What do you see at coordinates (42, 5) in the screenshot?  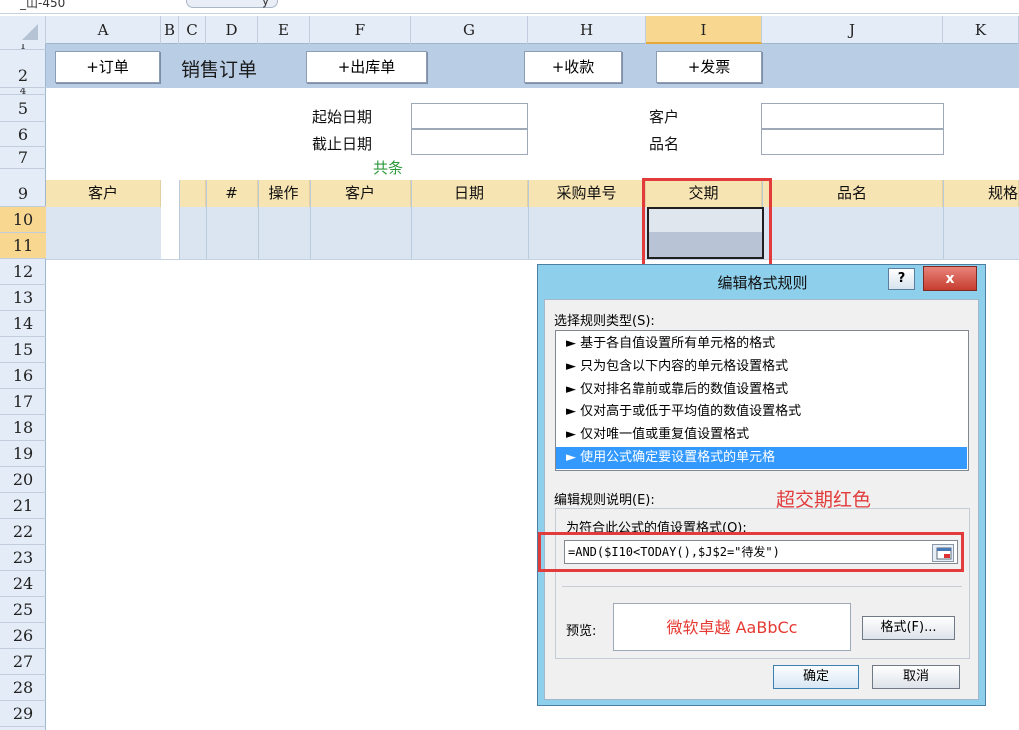 I see `name-box: _山-450` at bounding box center [42, 5].